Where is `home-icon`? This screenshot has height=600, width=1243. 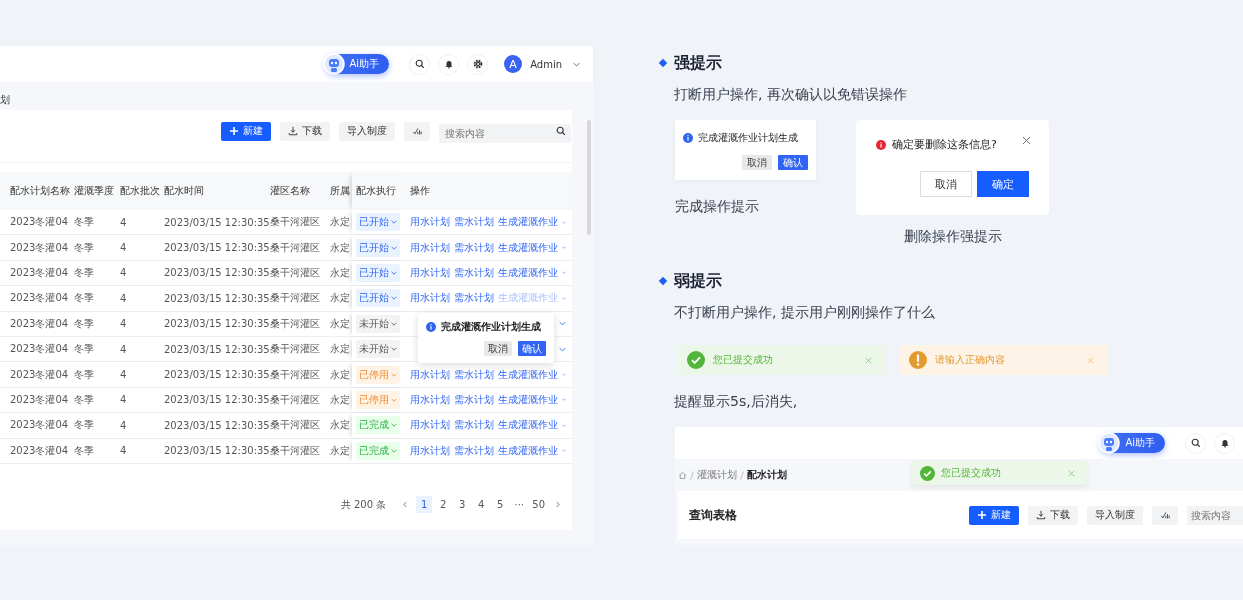
home-icon is located at coordinates (682, 475).